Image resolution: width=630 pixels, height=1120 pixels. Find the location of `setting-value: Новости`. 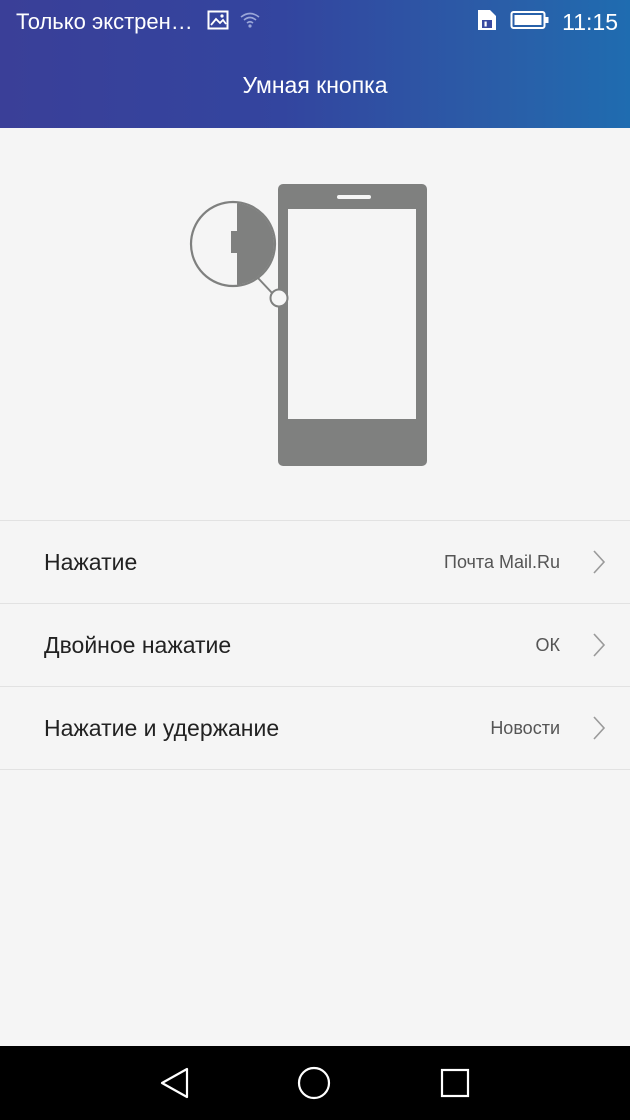

setting-value: Новости is located at coordinates (525, 727).